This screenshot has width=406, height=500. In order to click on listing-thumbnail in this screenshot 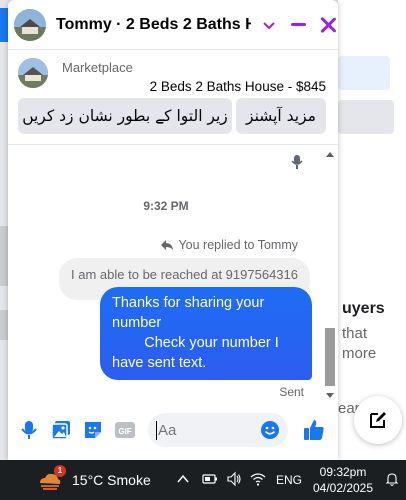, I will do `click(33, 73)`.